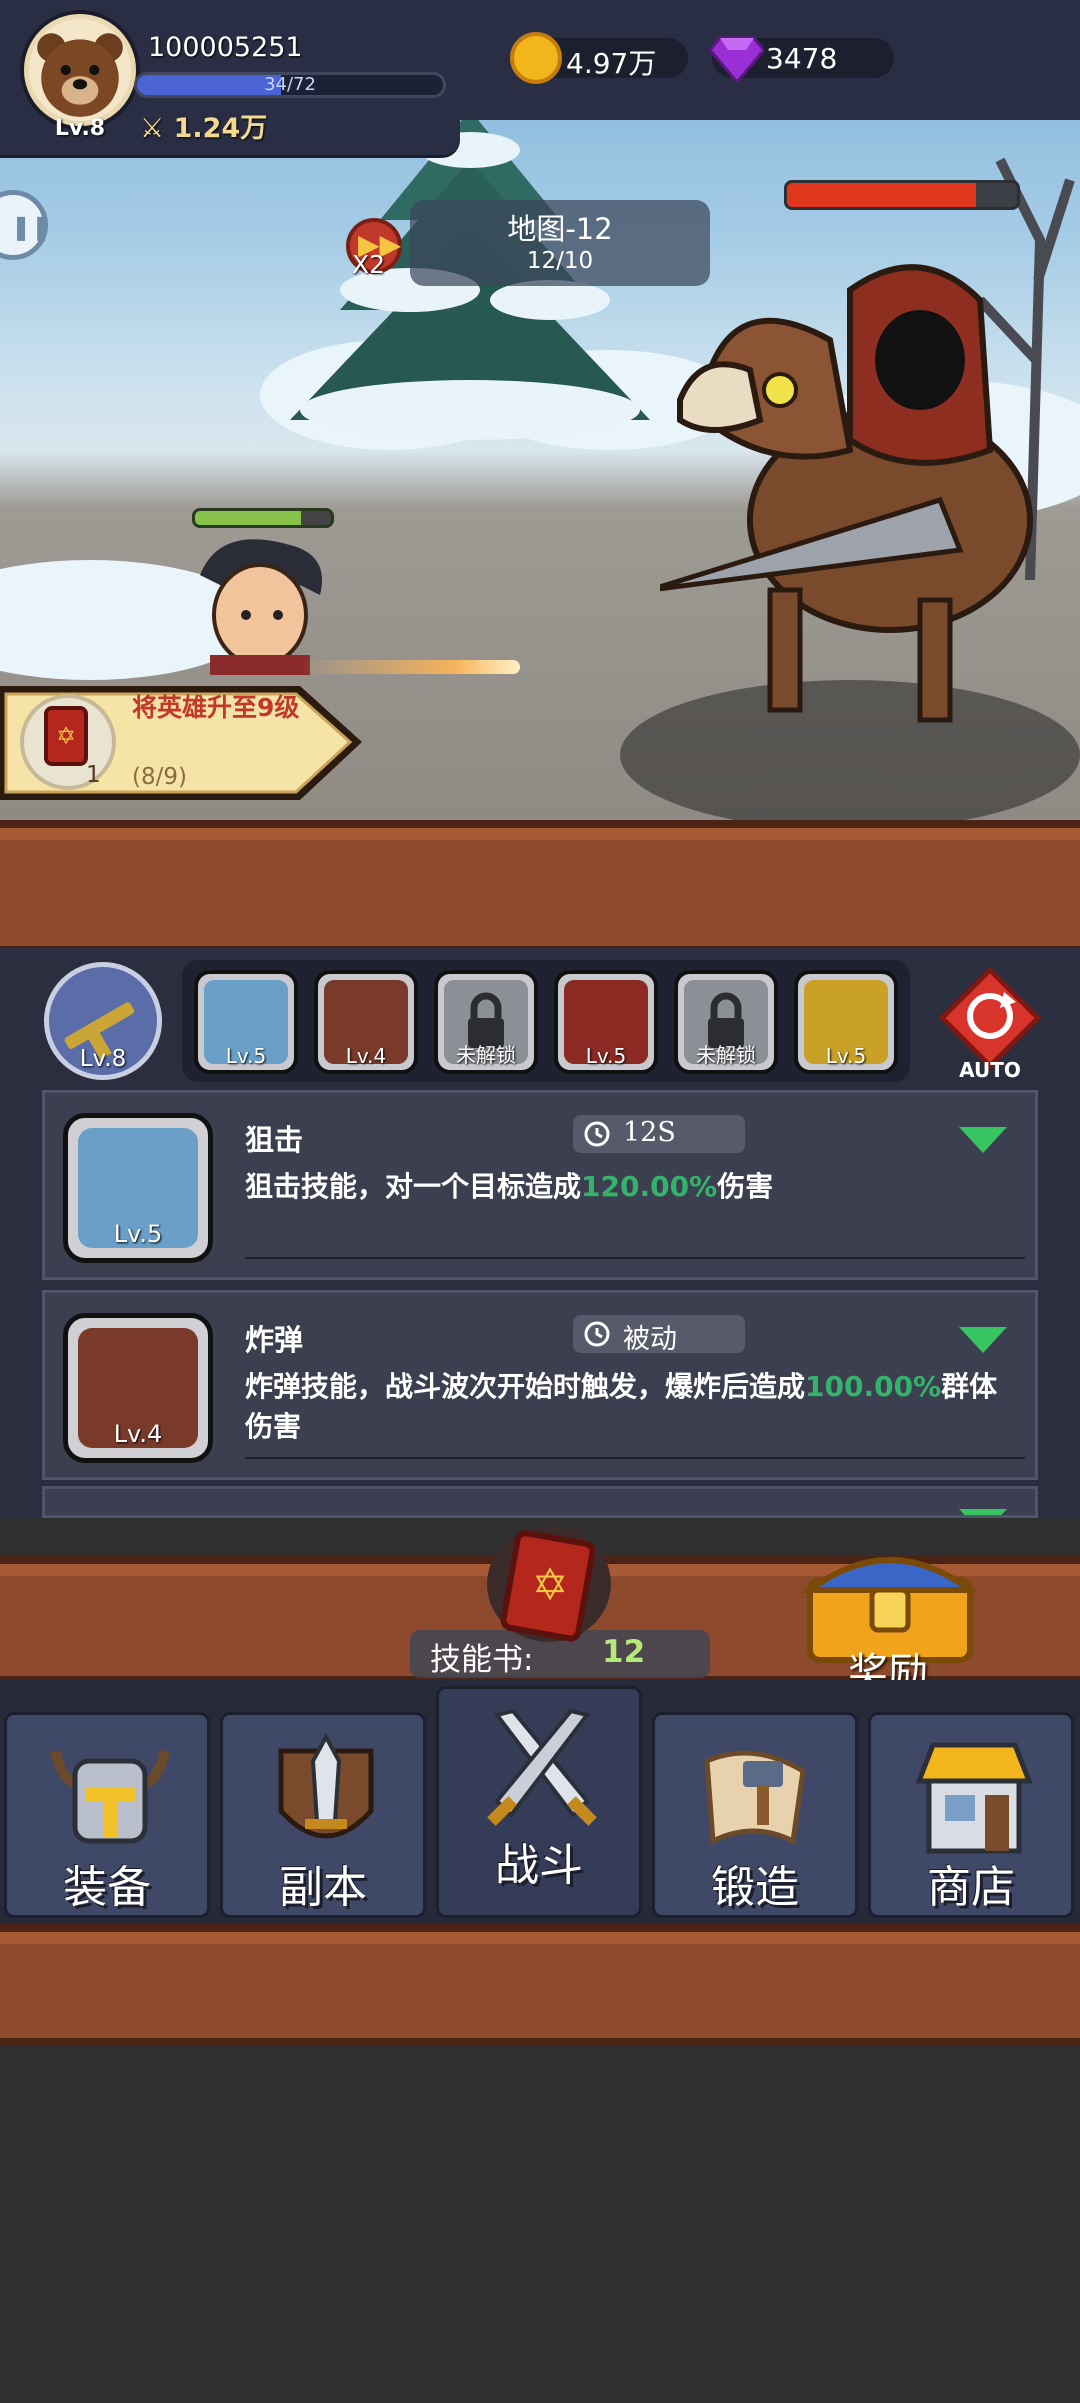  What do you see at coordinates (536, 58) in the screenshot?
I see `gold-coin-icon` at bounding box center [536, 58].